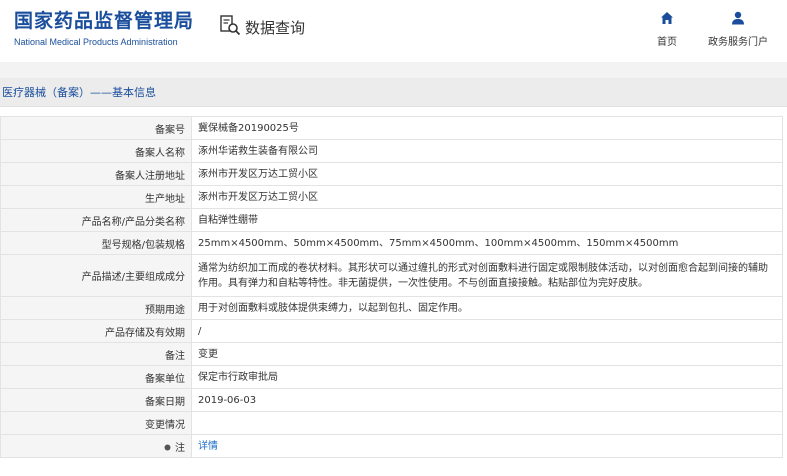 This screenshot has height=476, width=787. I want to click on breadcrumb-text: 医疗器械（备案）——基本信息, so click(79, 92).